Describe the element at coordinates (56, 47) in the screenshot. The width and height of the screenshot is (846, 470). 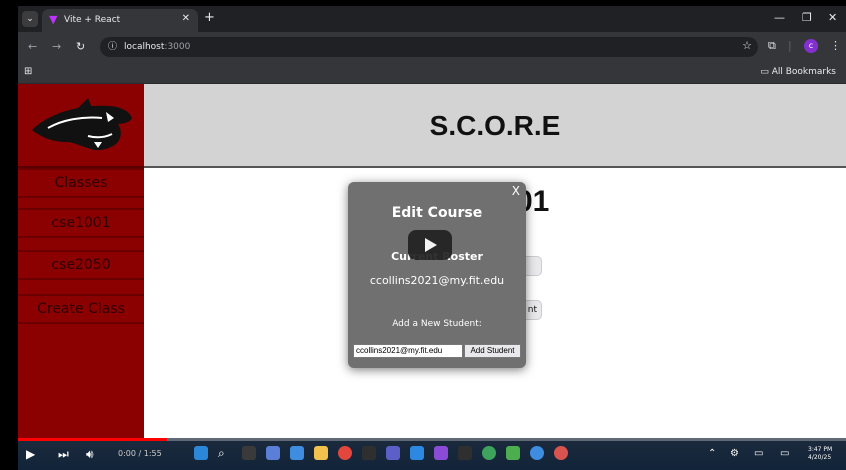
I see `forward-icon: →` at that location.